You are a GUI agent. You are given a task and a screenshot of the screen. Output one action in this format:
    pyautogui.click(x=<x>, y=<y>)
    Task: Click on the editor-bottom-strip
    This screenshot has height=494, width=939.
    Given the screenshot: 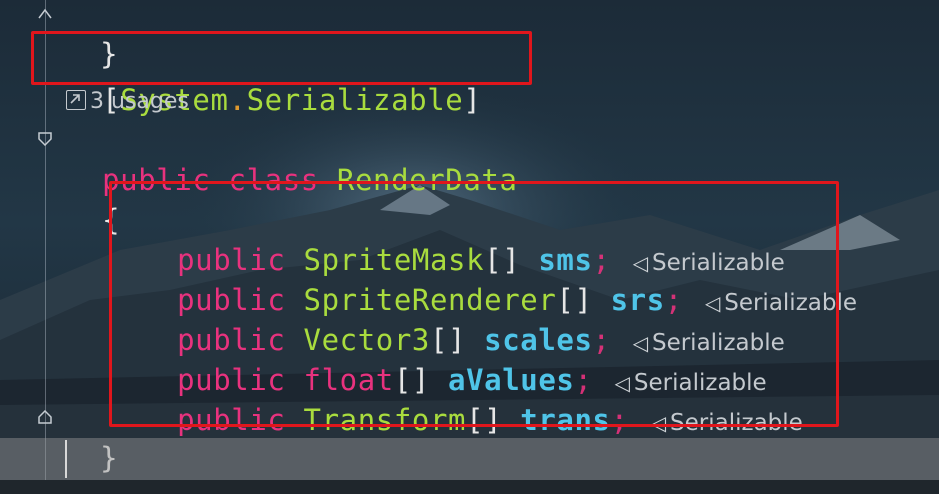 What is the action you would take?
    pyautogui.click(x=469, y=487)
    